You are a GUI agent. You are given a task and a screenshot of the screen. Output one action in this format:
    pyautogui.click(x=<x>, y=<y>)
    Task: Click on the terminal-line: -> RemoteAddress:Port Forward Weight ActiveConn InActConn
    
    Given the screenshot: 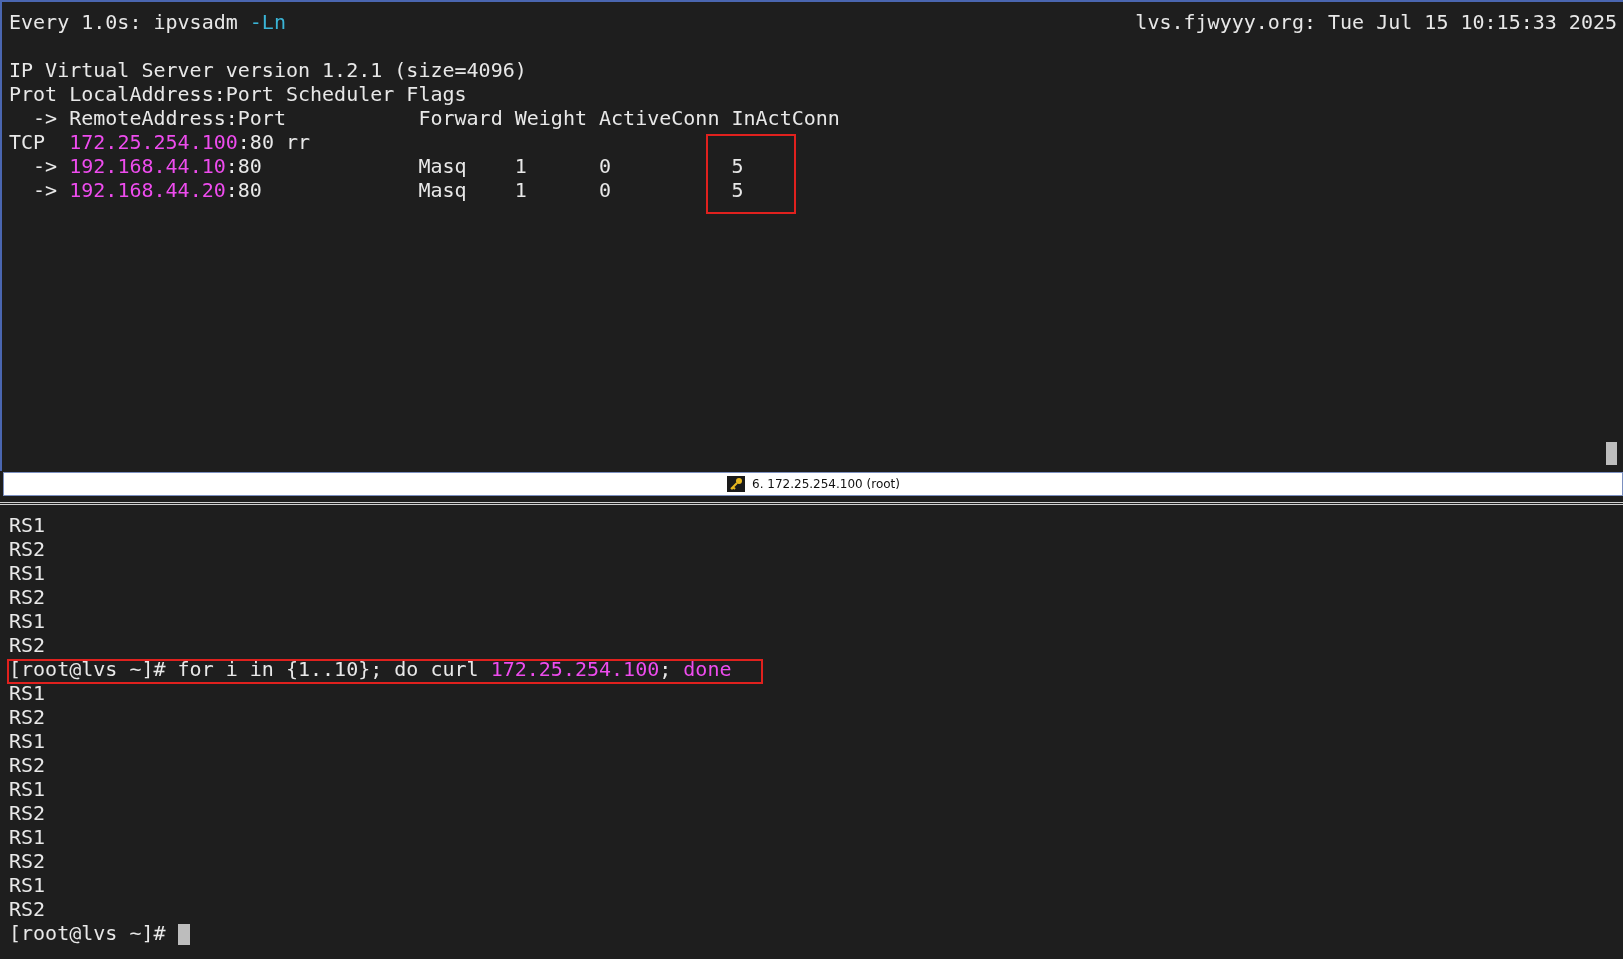 What is the action you would take?
    pyautogui.click(x=436, y=118)
    